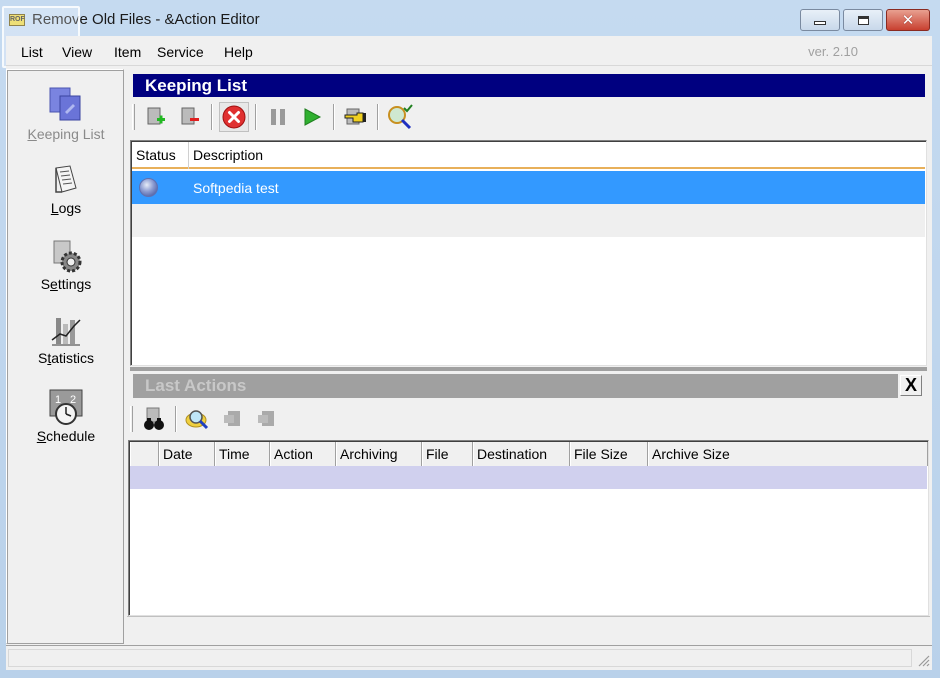 This screenshot has width=940, height=678. I want to click on column-header-file-size: File Size, so click(609, 454).